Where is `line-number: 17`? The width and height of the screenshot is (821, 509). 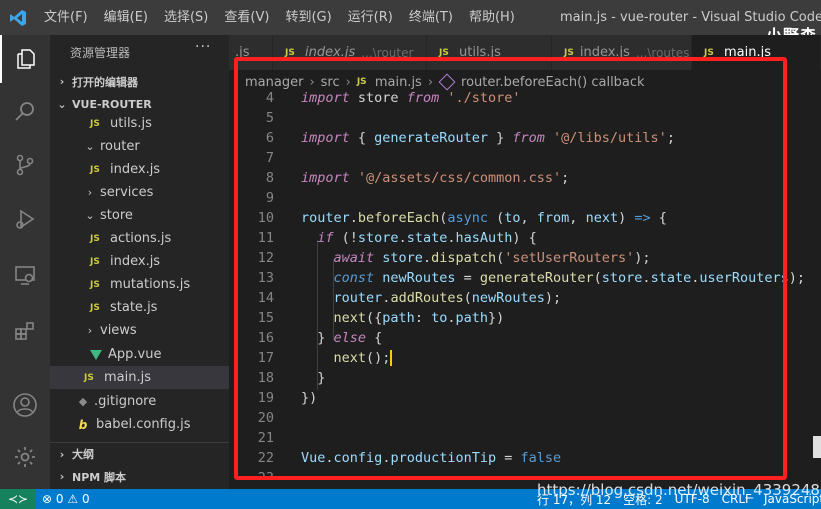 line-number: 17 is located at coordinates (265, 358).